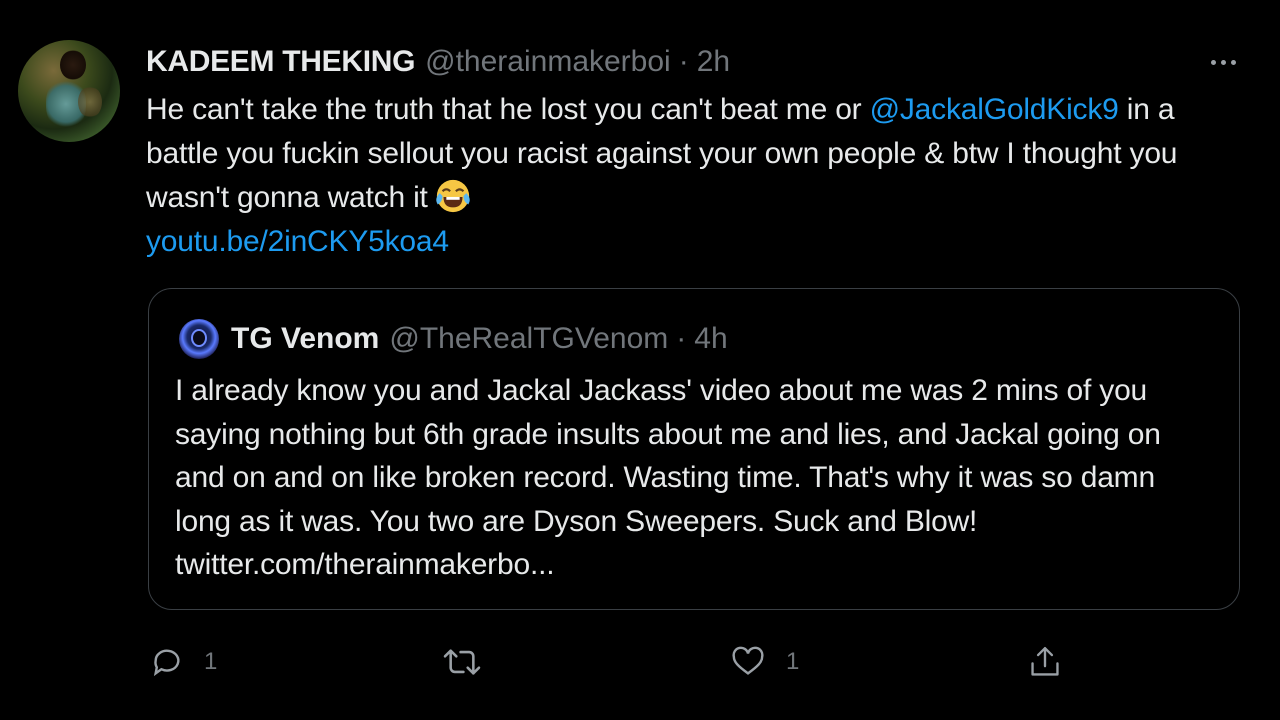 Image resolution: width=1280 pixels, height=720 pixels. Describe the element at coordinates (711, 338) in the screenshot. I see `quoted-tweet-time: 4h` at that location.